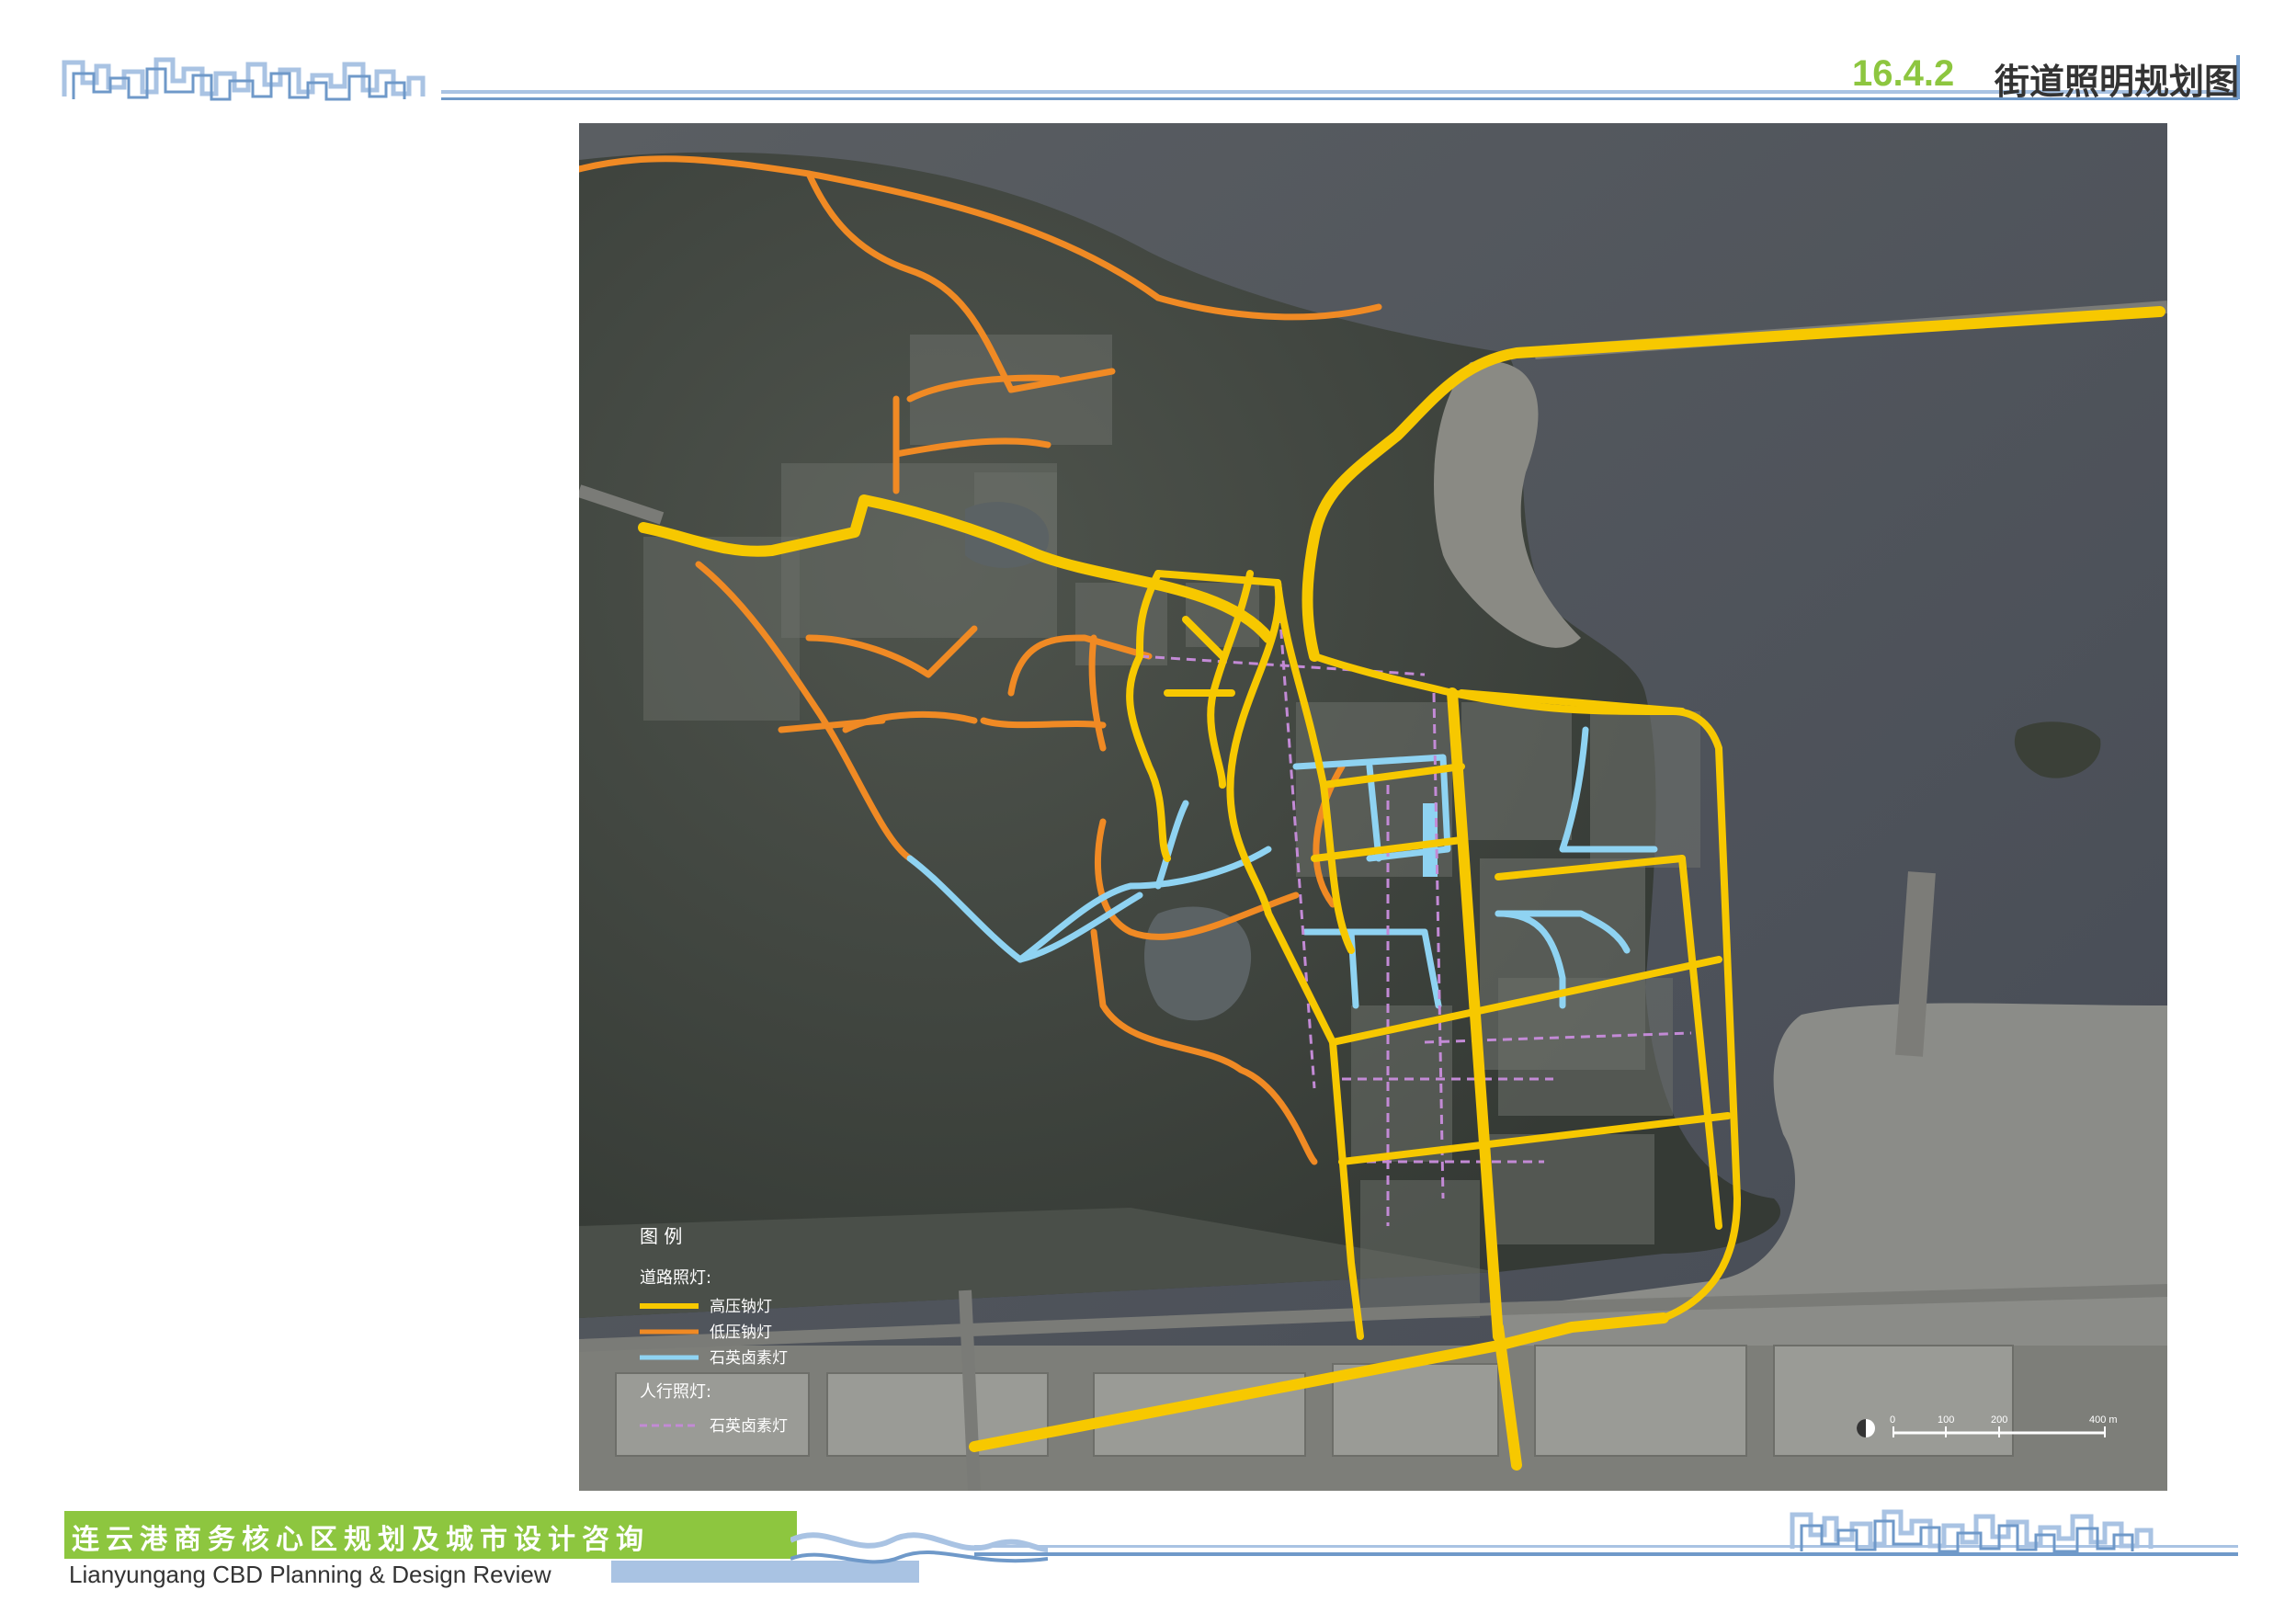  I want to click on footer-wave, so click(919, 1548).